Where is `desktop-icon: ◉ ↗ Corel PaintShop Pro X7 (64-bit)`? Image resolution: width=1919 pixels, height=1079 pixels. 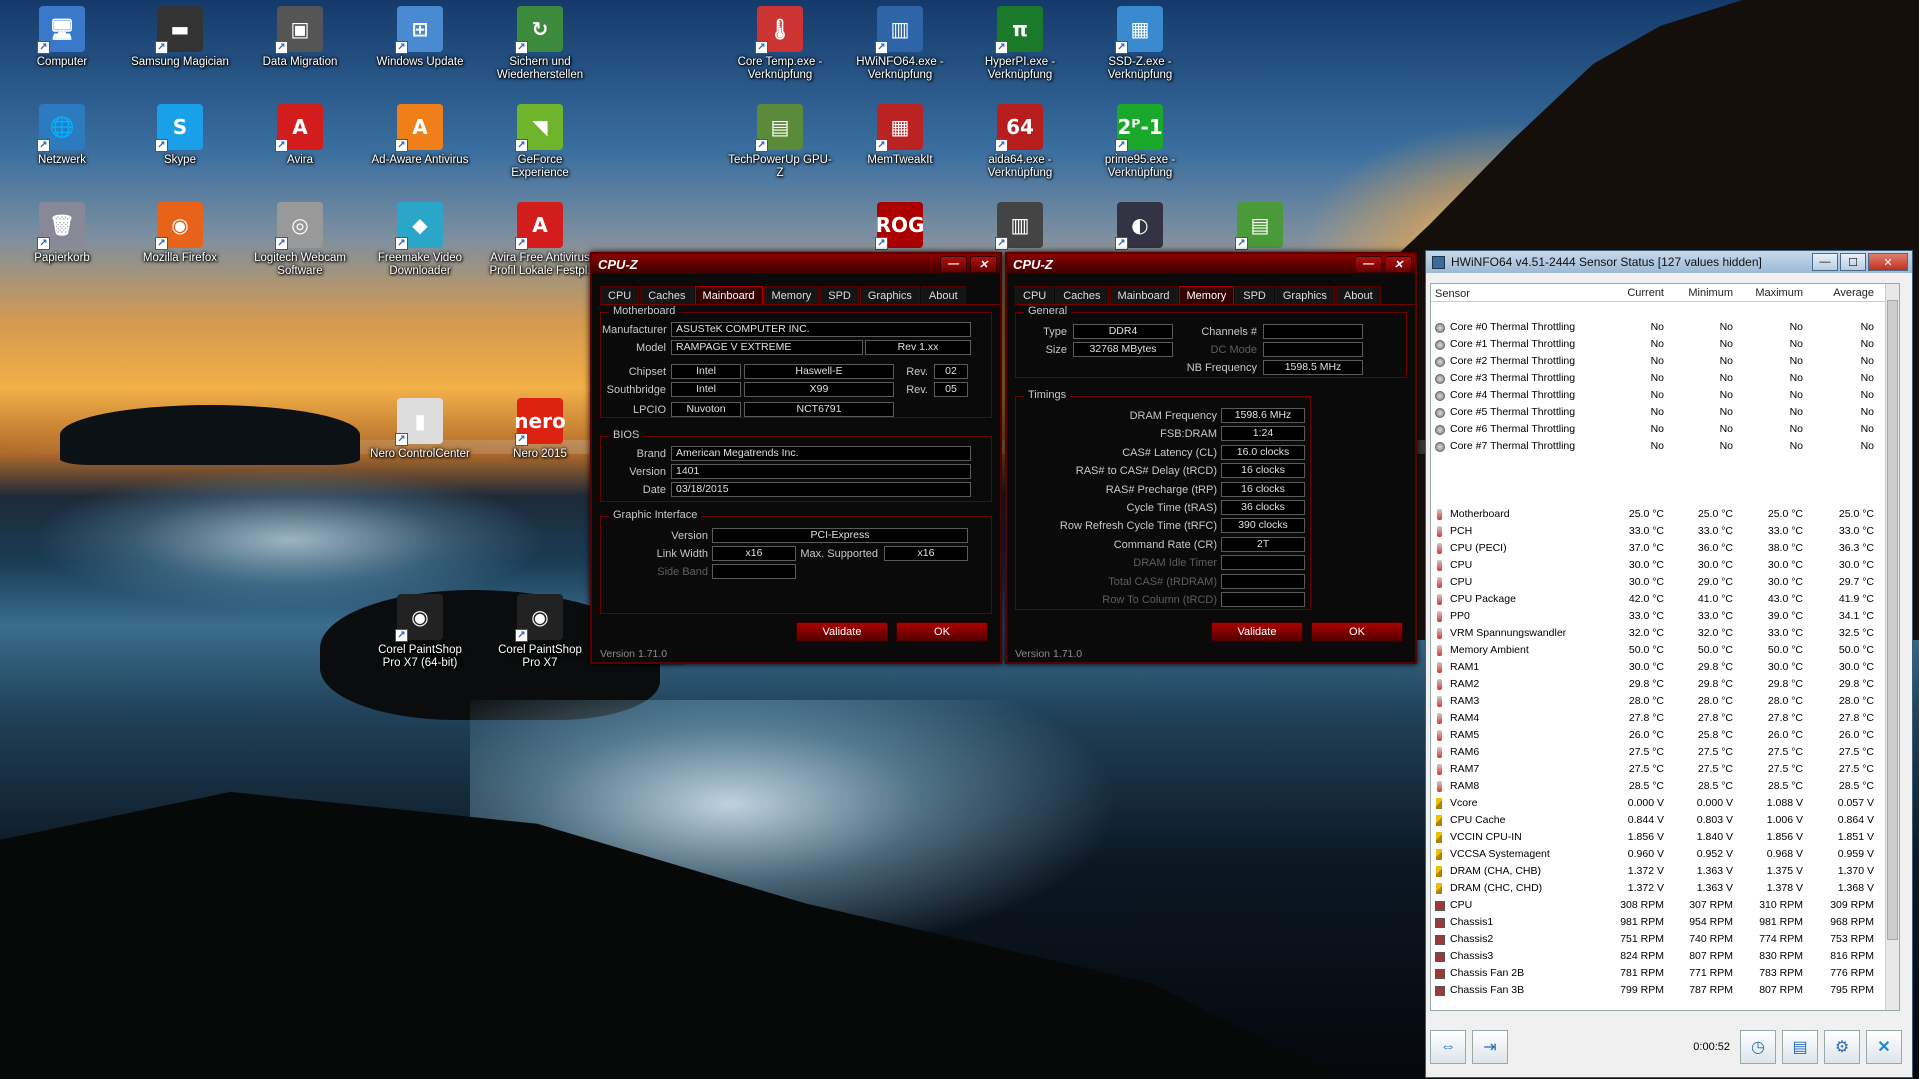 desktop-icon: ◉ ↗ Corel PaintShop Pro X7 (64-bit) is located at coordinates (420, 632).